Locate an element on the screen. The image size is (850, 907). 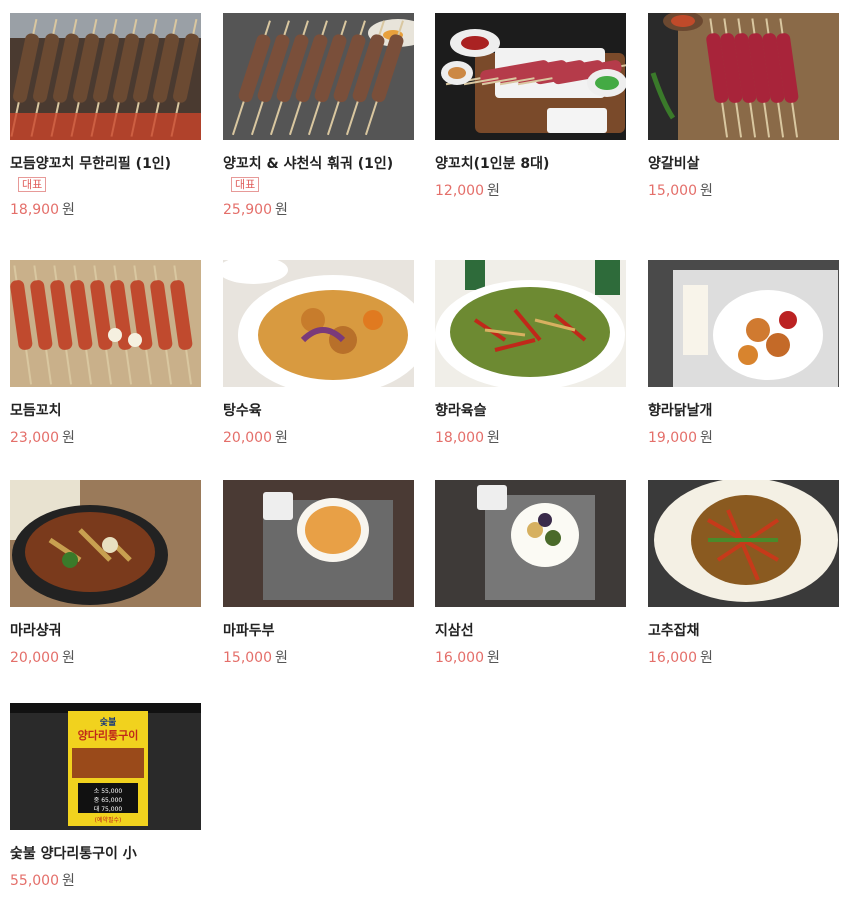
price-amount: 23,000 is located at coordinates (34, 438).